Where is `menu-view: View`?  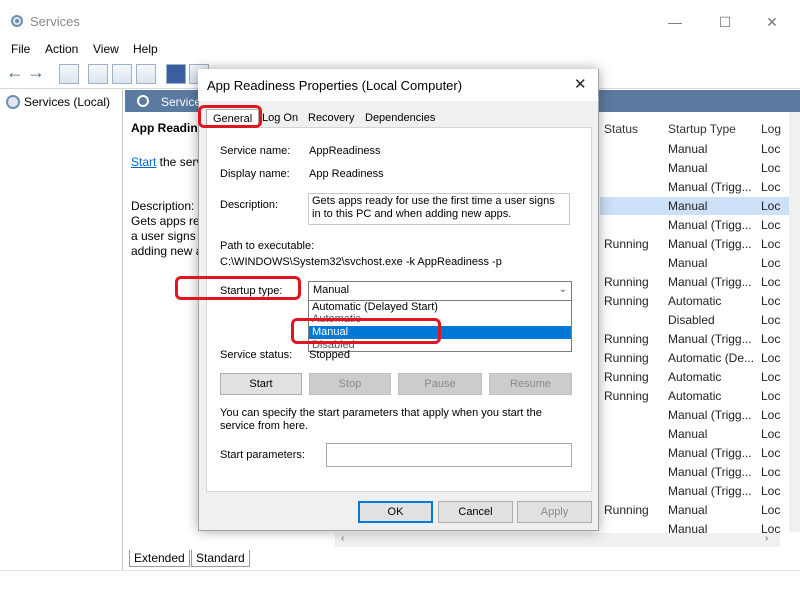 menu-view: View is located at coordinates (106, 49).